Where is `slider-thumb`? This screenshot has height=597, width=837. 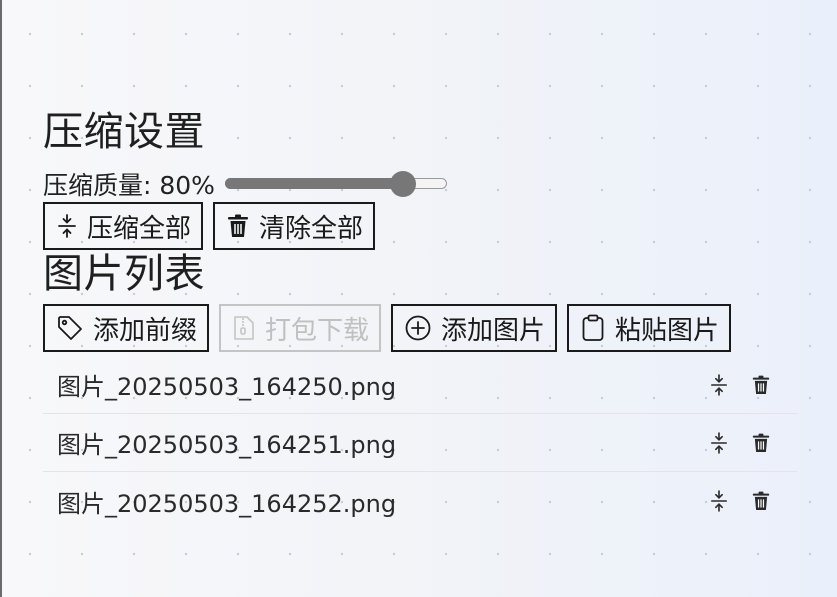 slider-thumb is located at coordinates (402, 184).